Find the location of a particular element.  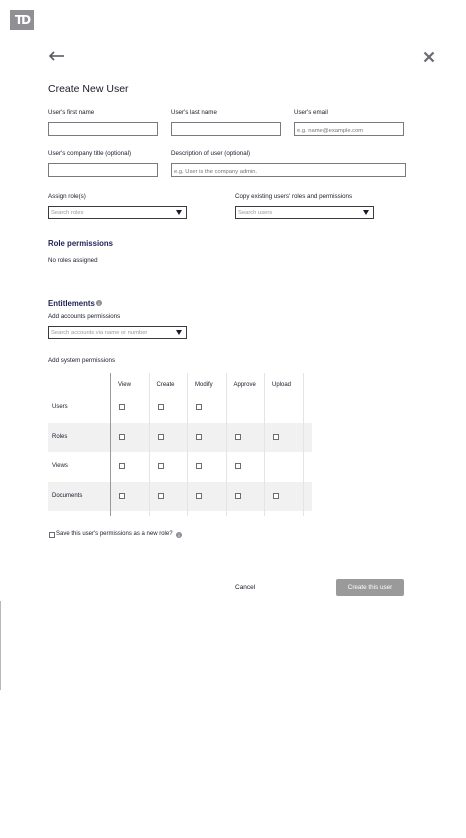

close-icon is located at coordinates (429, 57).